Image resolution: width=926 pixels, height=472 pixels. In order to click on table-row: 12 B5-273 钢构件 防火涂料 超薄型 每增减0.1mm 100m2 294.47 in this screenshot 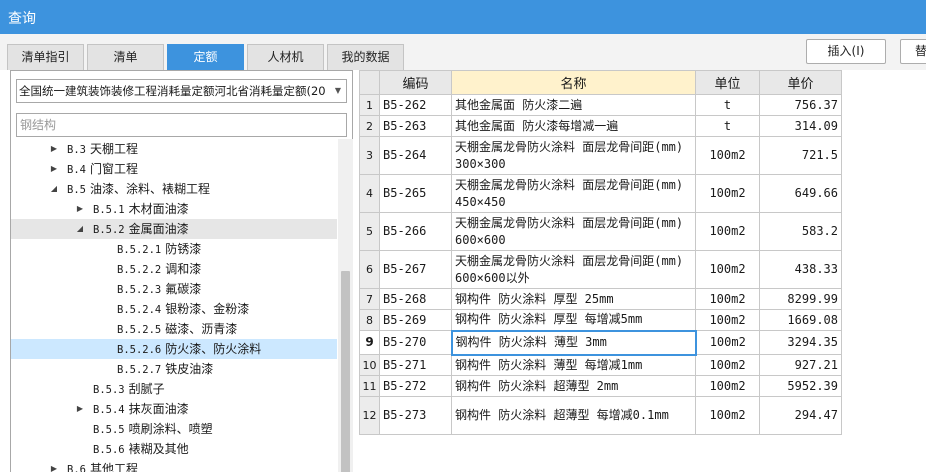, I will do `click(600, 415)`.